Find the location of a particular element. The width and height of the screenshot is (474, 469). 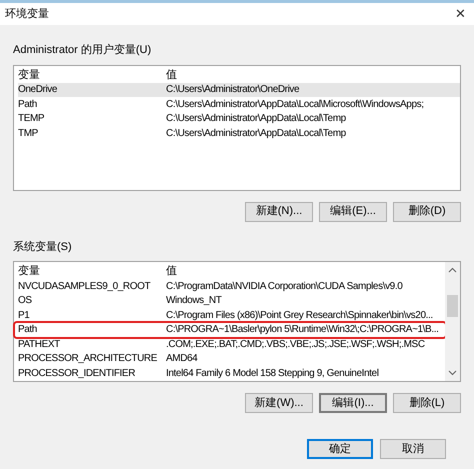

scrollbar is located at coordinates (452, 321).